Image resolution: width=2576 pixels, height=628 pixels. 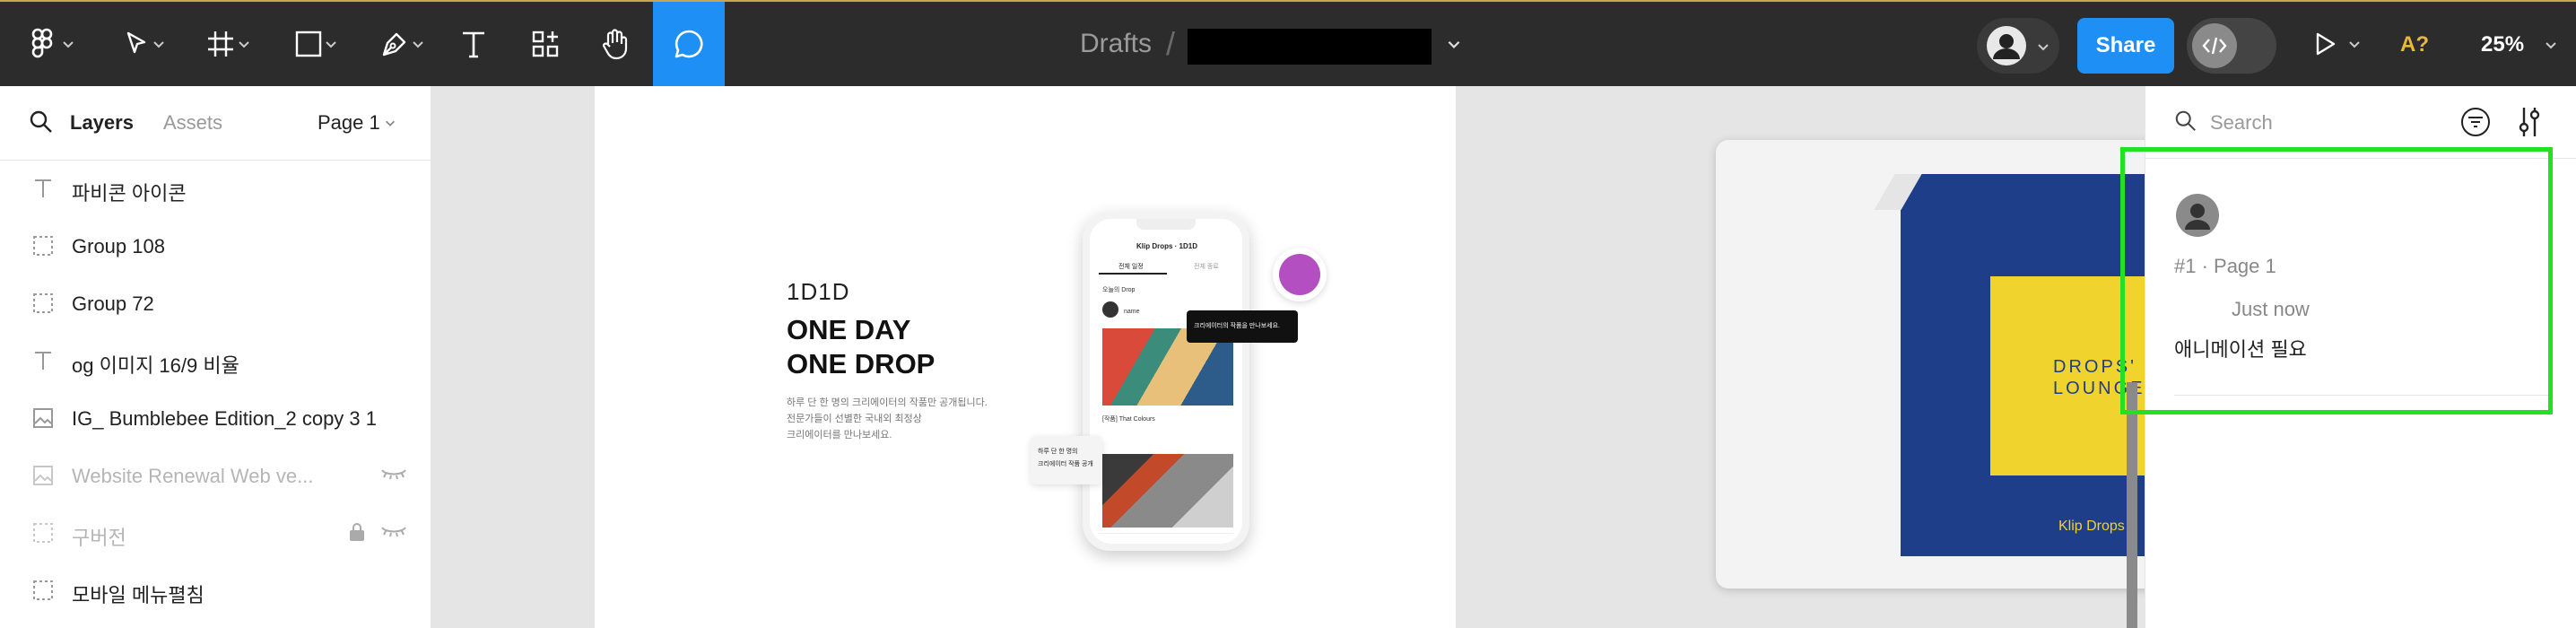 What do you see at coordinates (1167, 246) in the screenshot?
I see `phone-header: Klip Drops · 1D1D` at bounding box center [1167, 246].